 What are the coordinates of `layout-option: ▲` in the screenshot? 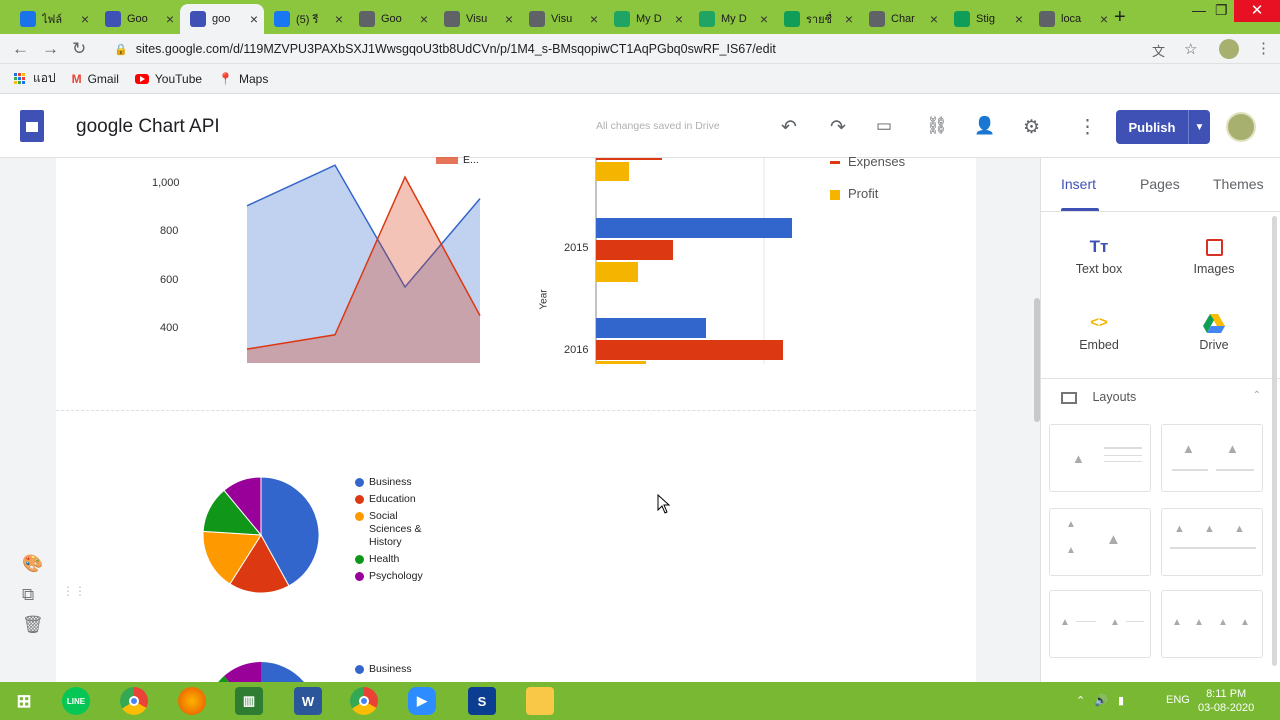 It's located at (1100, 458).